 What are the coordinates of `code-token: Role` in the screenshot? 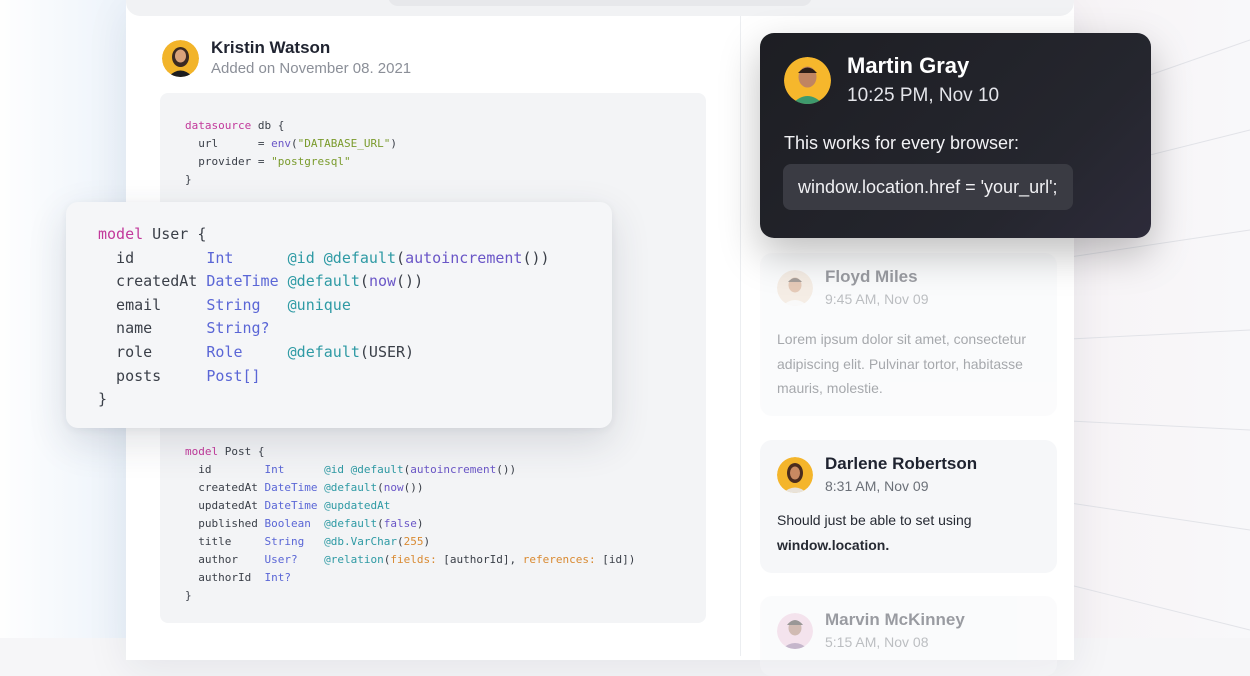 It's located at (247, 351).